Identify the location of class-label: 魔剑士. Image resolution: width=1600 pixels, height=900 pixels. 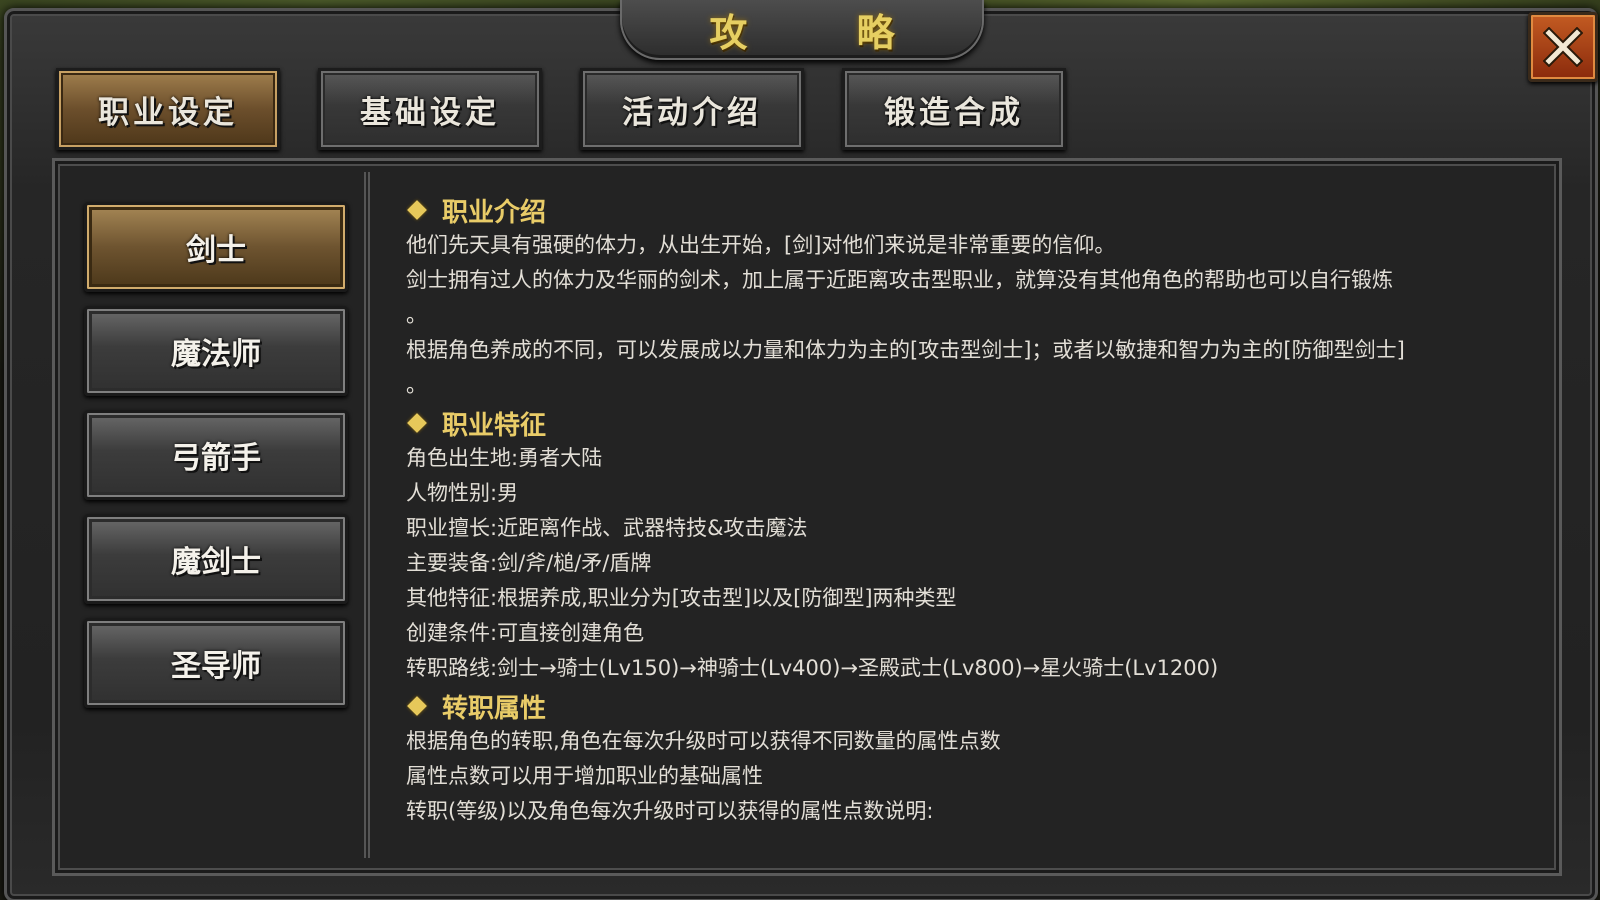
(216, 562).